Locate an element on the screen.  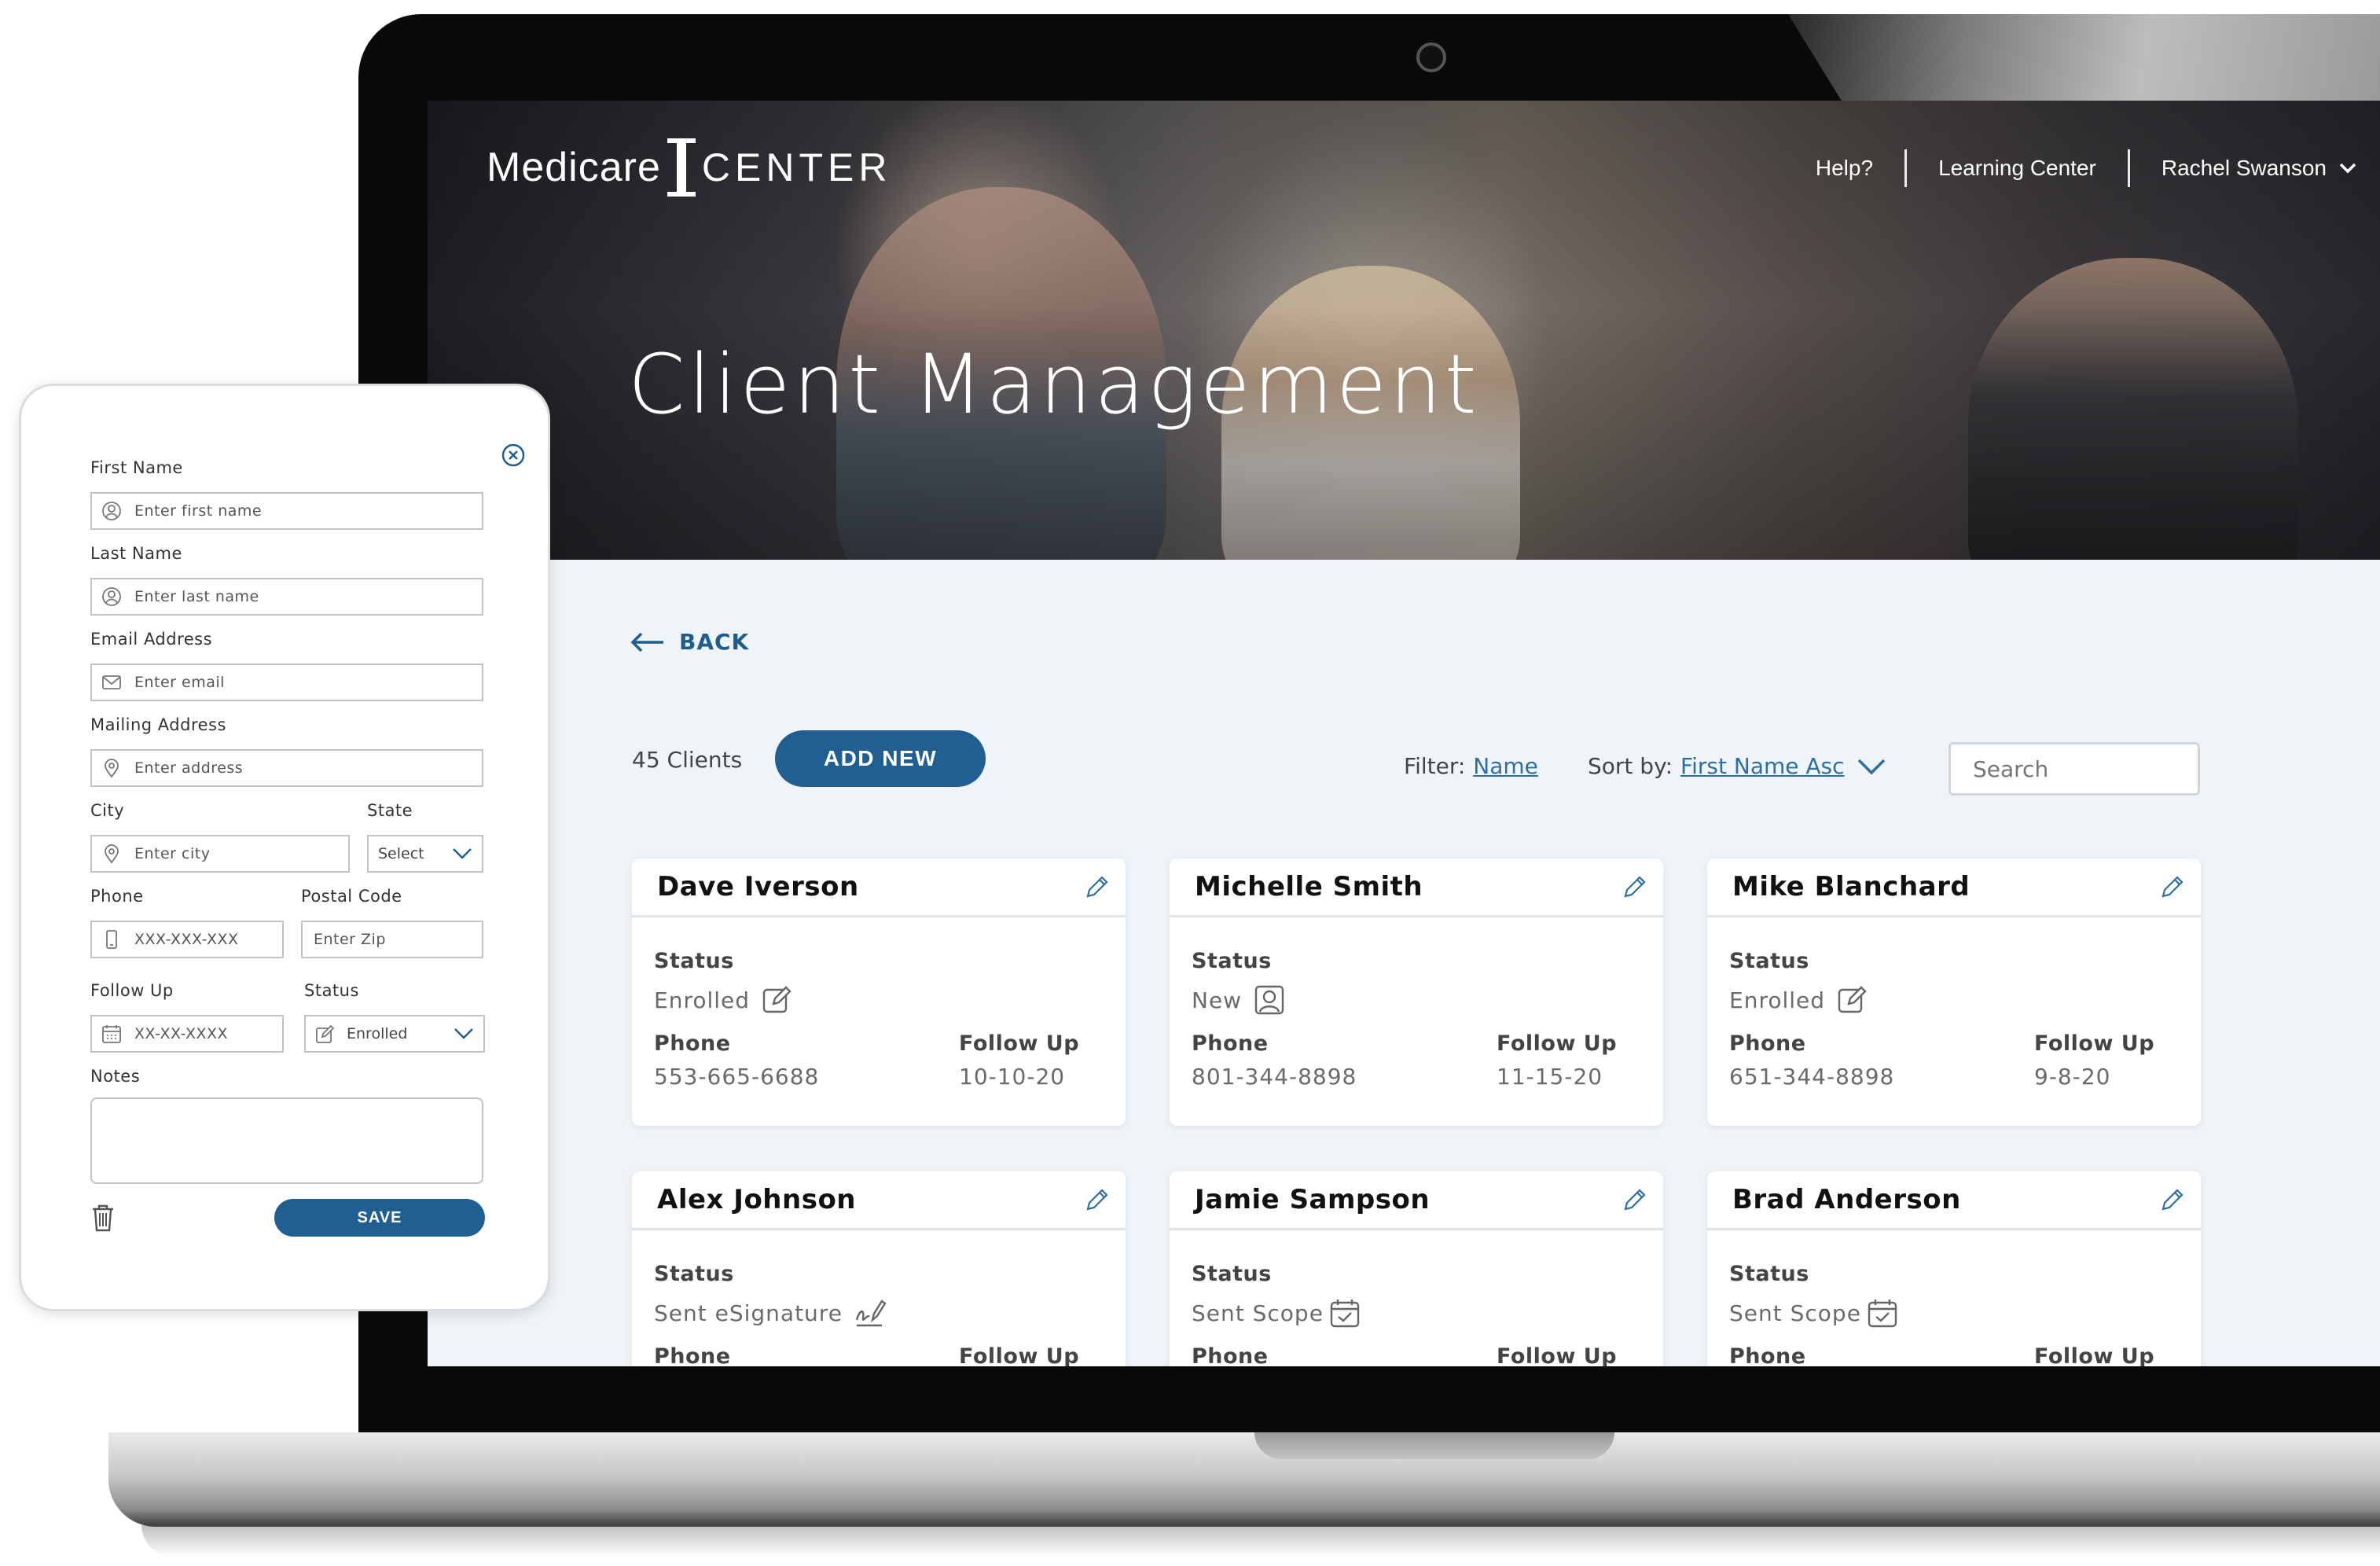
status-text: Sent Scope is located at coordinates (1795, 1313).